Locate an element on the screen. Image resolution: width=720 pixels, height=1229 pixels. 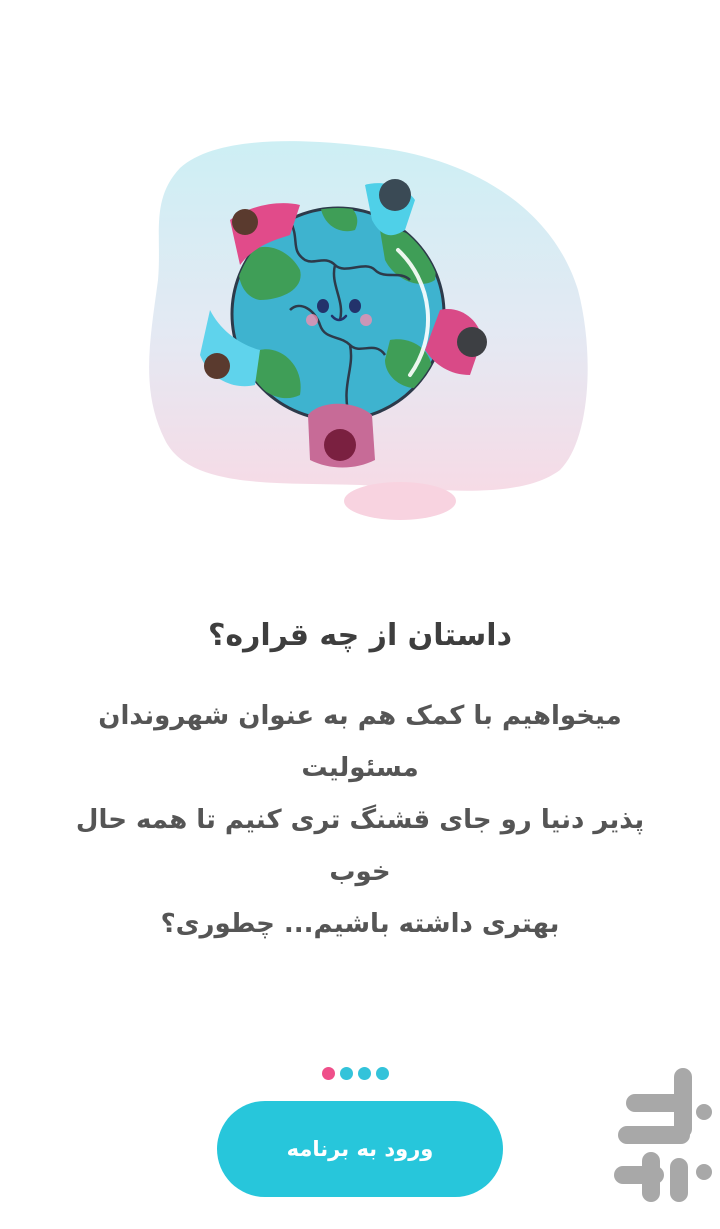
description-line: بهتری داشته باشیم... چطوری؟ is located at coordinates (360, 924).